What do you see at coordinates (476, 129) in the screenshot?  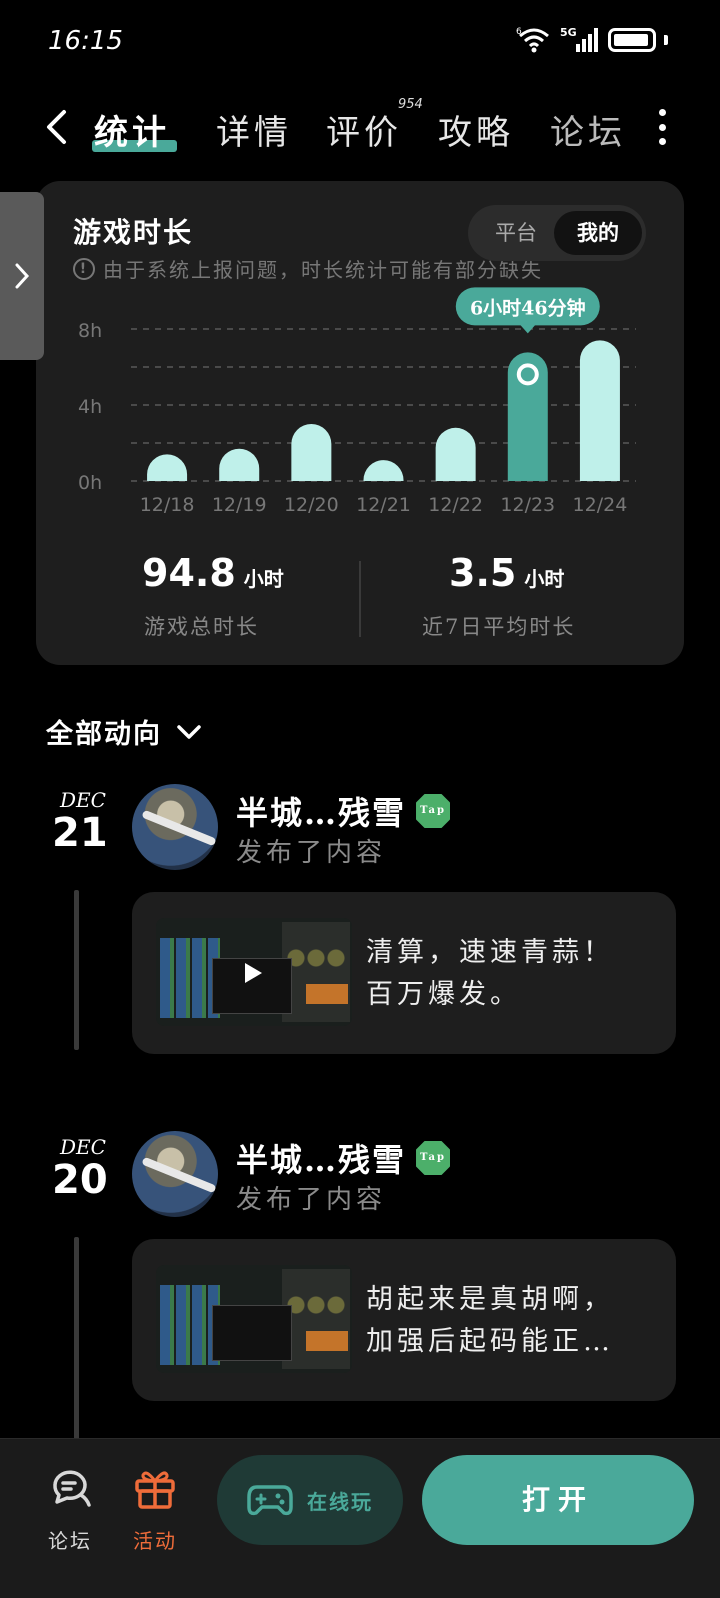 I see `tab-guides: 攻略` at bounding box center [476, 129].